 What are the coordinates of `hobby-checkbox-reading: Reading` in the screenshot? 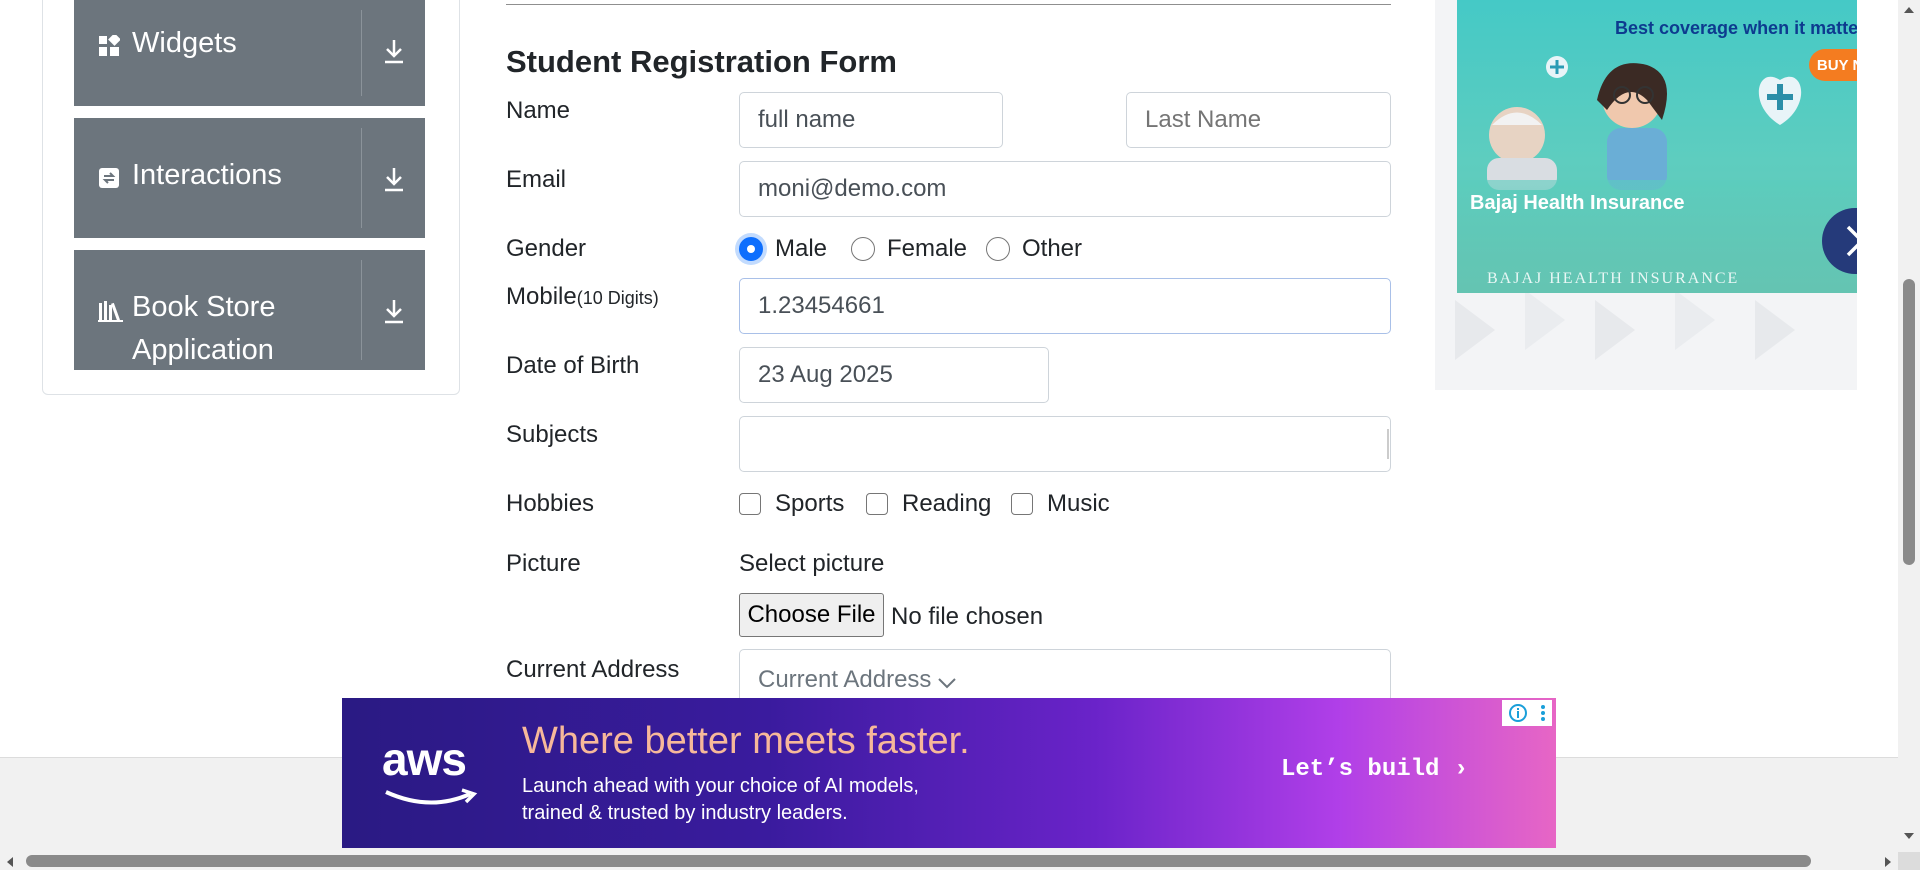 It's located at (928, 504).